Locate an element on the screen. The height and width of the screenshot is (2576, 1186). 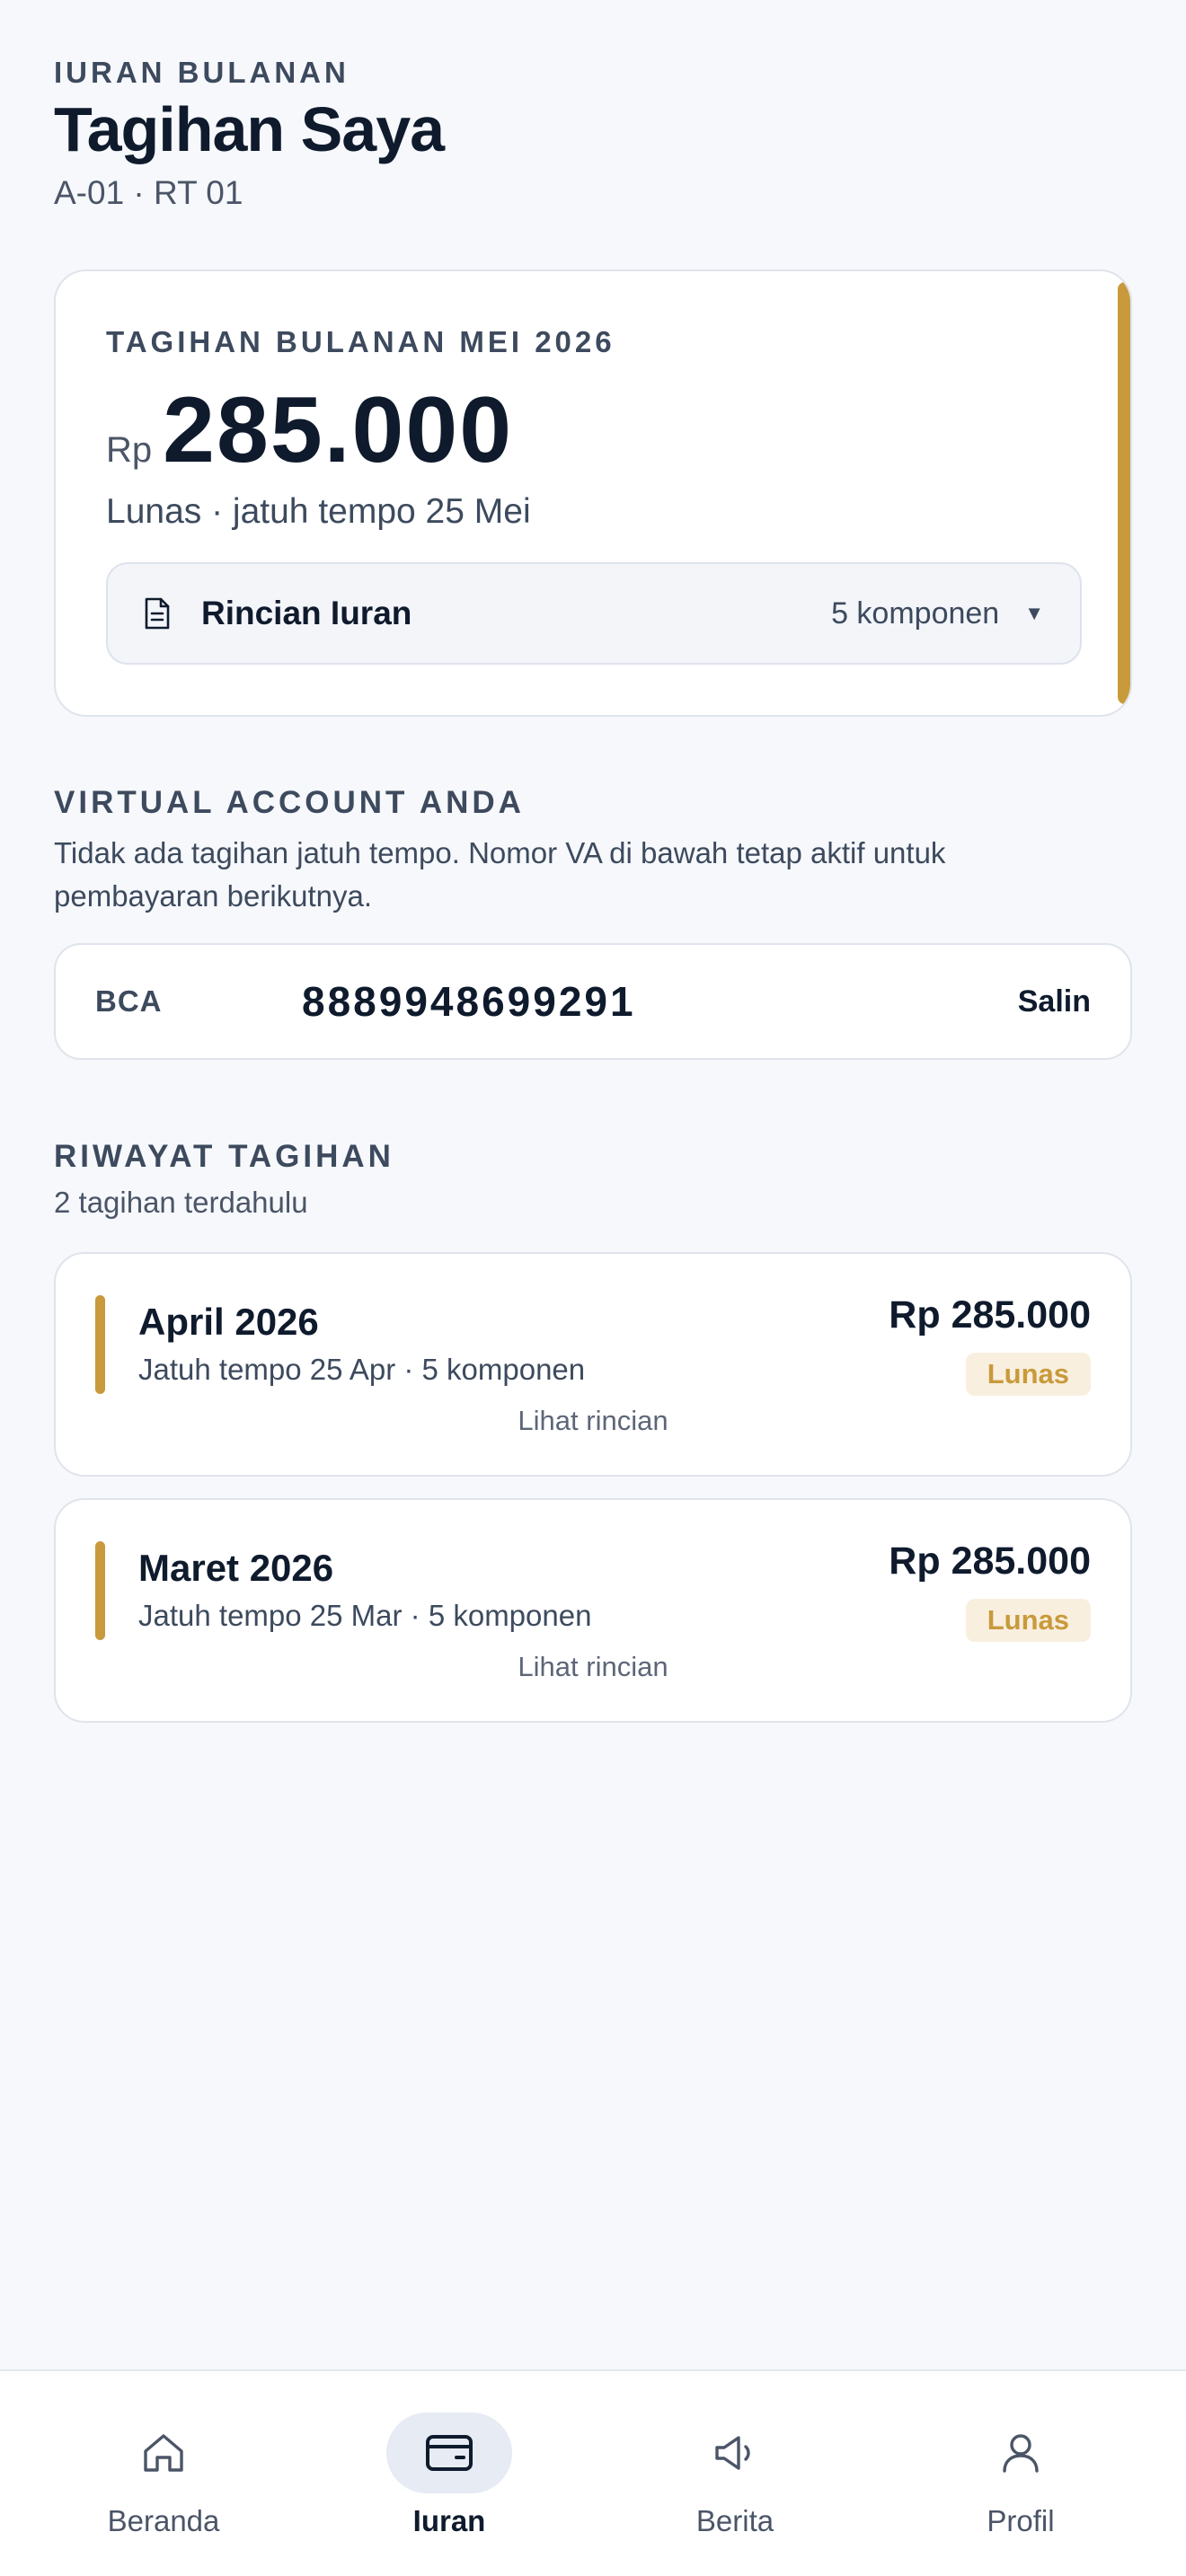
nav-label: Profil is located at coordinates (1021, 2520).